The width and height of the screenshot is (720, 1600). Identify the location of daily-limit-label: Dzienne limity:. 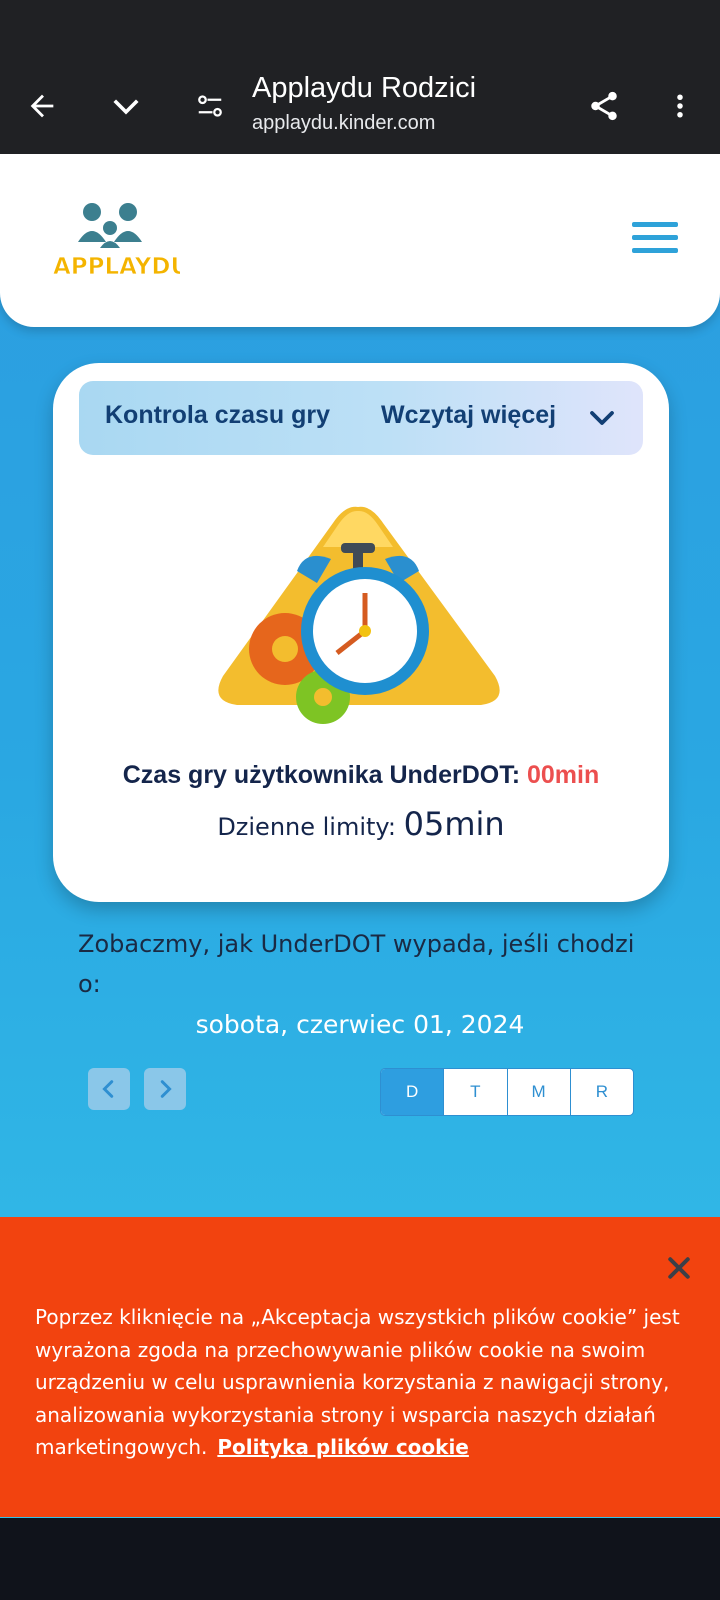
(310, 827).